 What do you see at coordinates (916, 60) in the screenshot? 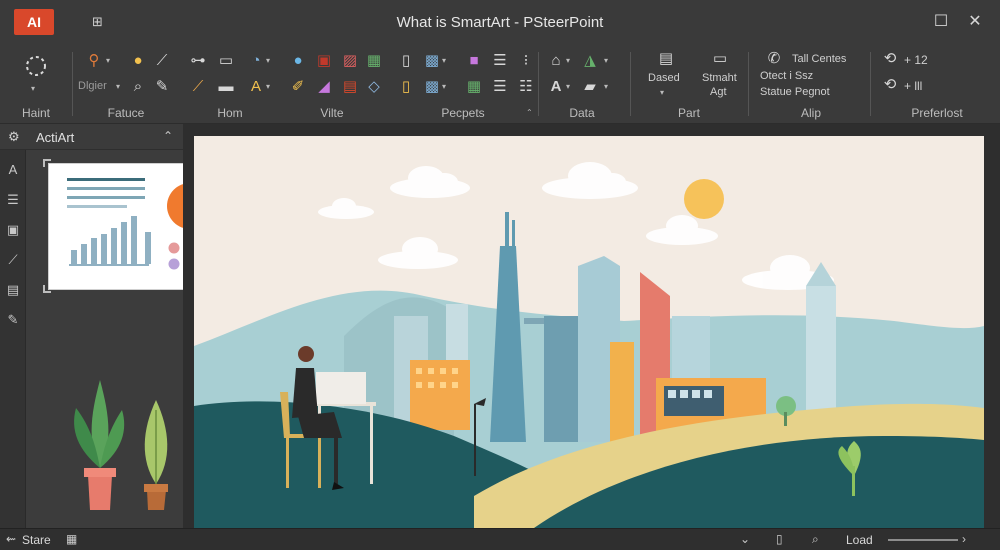
I see `preferlost-line-1: + 12` at bounding box center [916, 60].